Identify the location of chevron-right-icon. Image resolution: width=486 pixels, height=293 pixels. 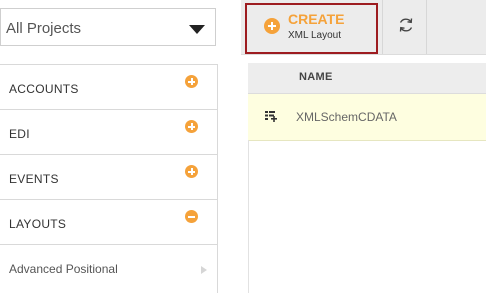
(204, 270).